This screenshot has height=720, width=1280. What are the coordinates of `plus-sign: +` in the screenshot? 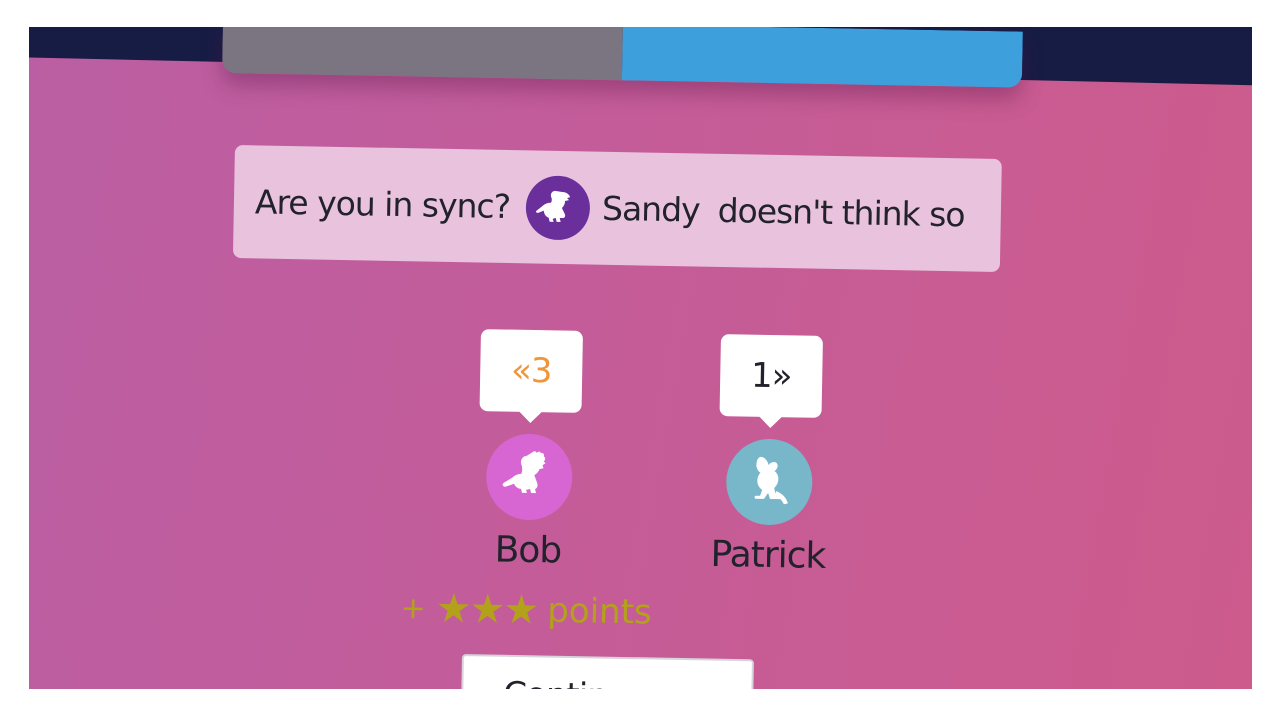 It's located at (413, 608).